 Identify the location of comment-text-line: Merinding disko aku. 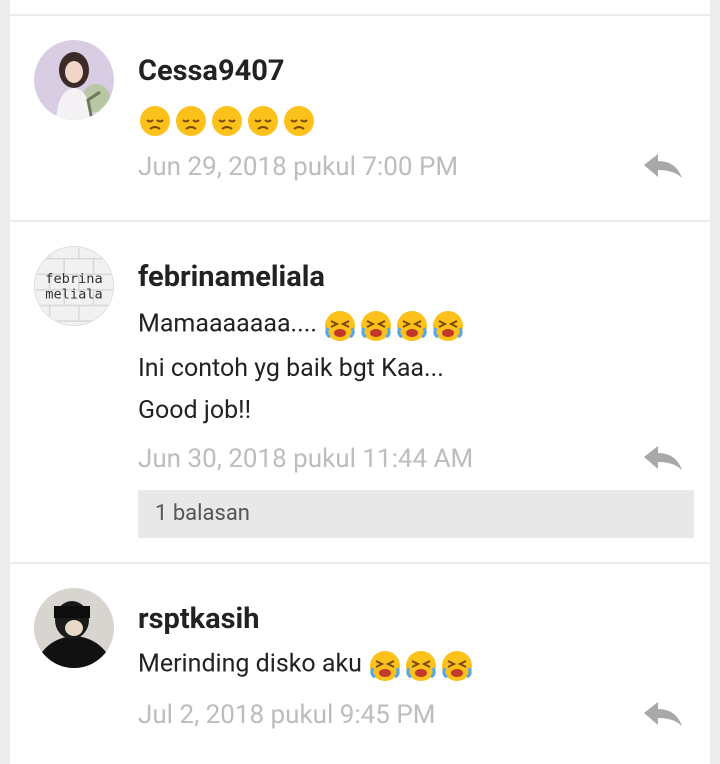
(307, 665).